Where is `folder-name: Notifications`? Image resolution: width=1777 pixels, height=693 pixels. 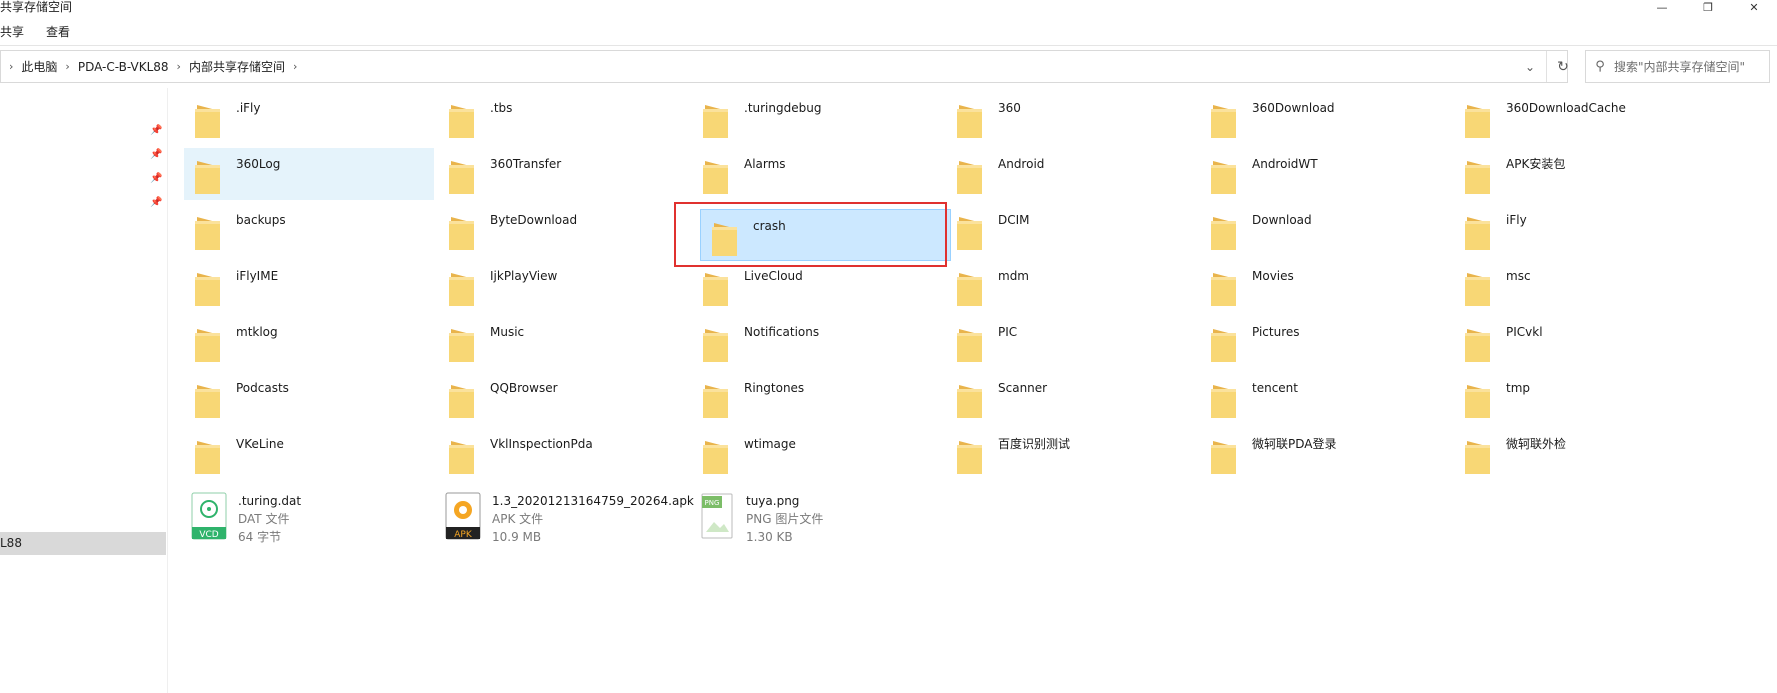
folder-name: Notifications is located at coordinates (782, 332).